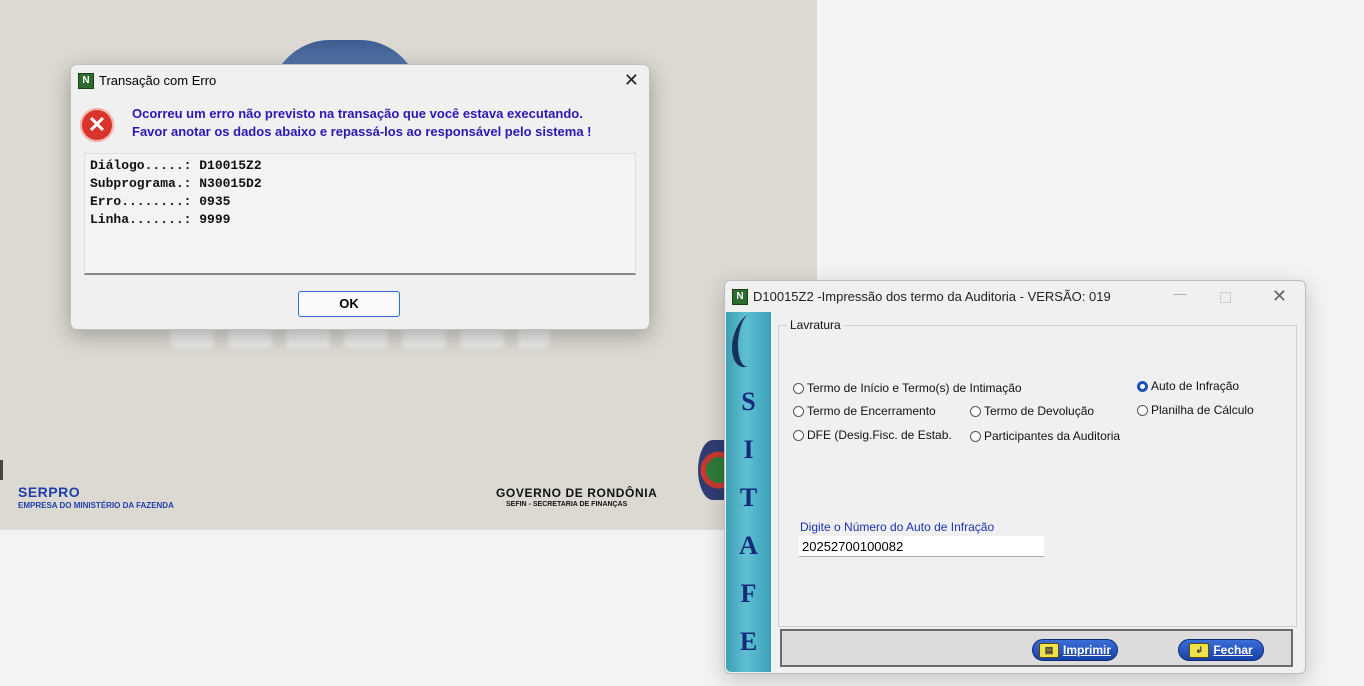 The image size is (1364, 686). Describe the element at coordinates (748, 641) in the screenshot. I see `banner-letter: E` at that location.